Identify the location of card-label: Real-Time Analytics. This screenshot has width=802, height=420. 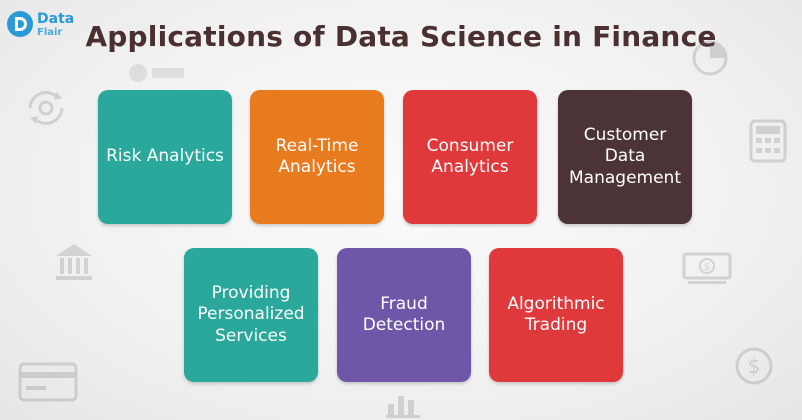
(317, 156).